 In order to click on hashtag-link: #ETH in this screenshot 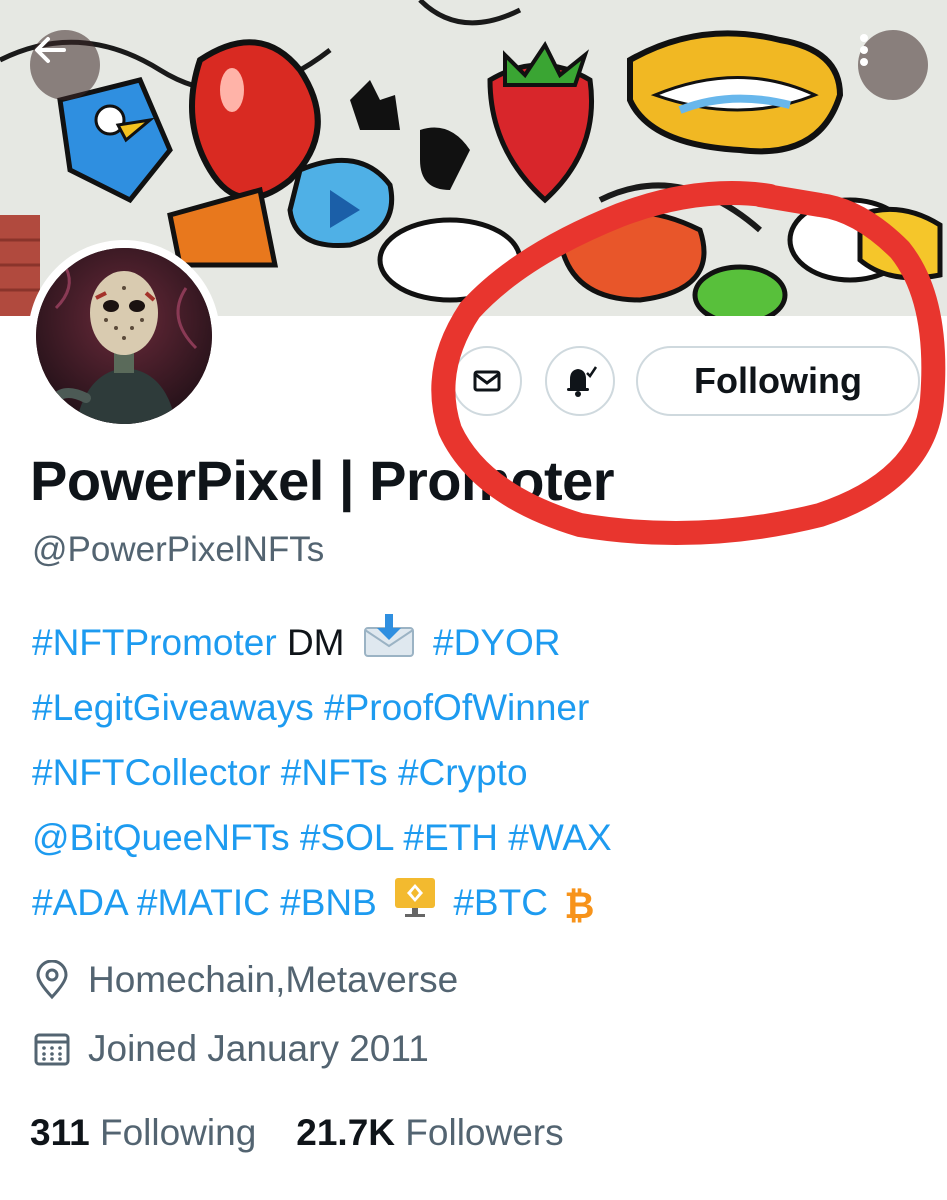, I will do `click(450, 837)`.